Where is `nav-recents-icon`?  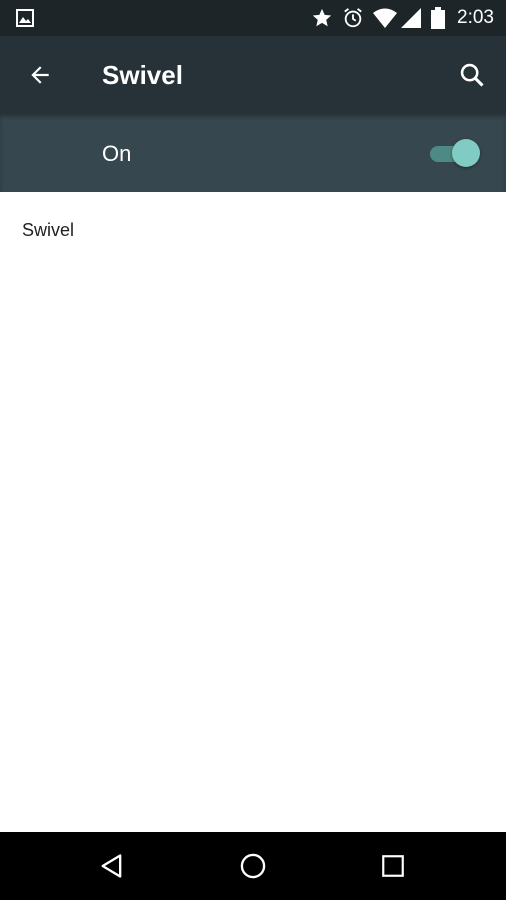
nav-recents-icon is located at coordinates (393, 866).